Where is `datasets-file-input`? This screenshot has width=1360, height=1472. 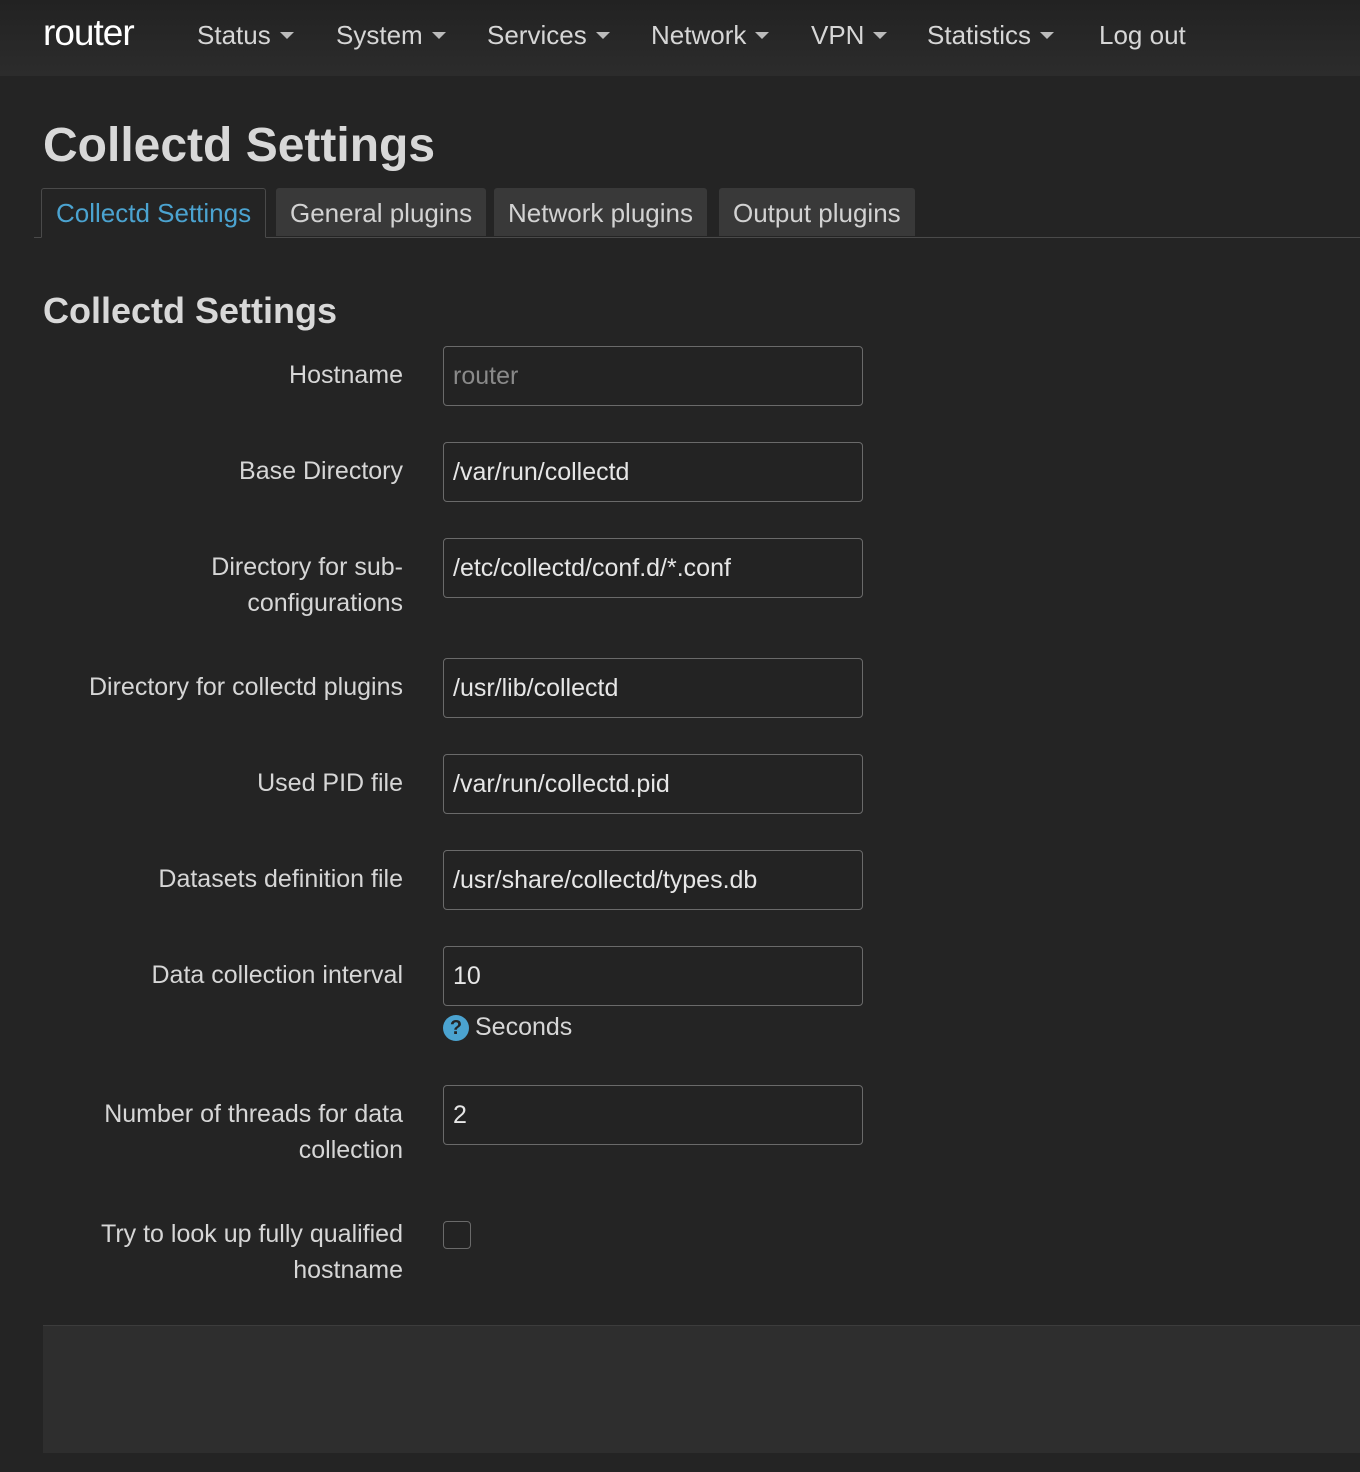 datasets-file-input is located at coordinates (653, 880).